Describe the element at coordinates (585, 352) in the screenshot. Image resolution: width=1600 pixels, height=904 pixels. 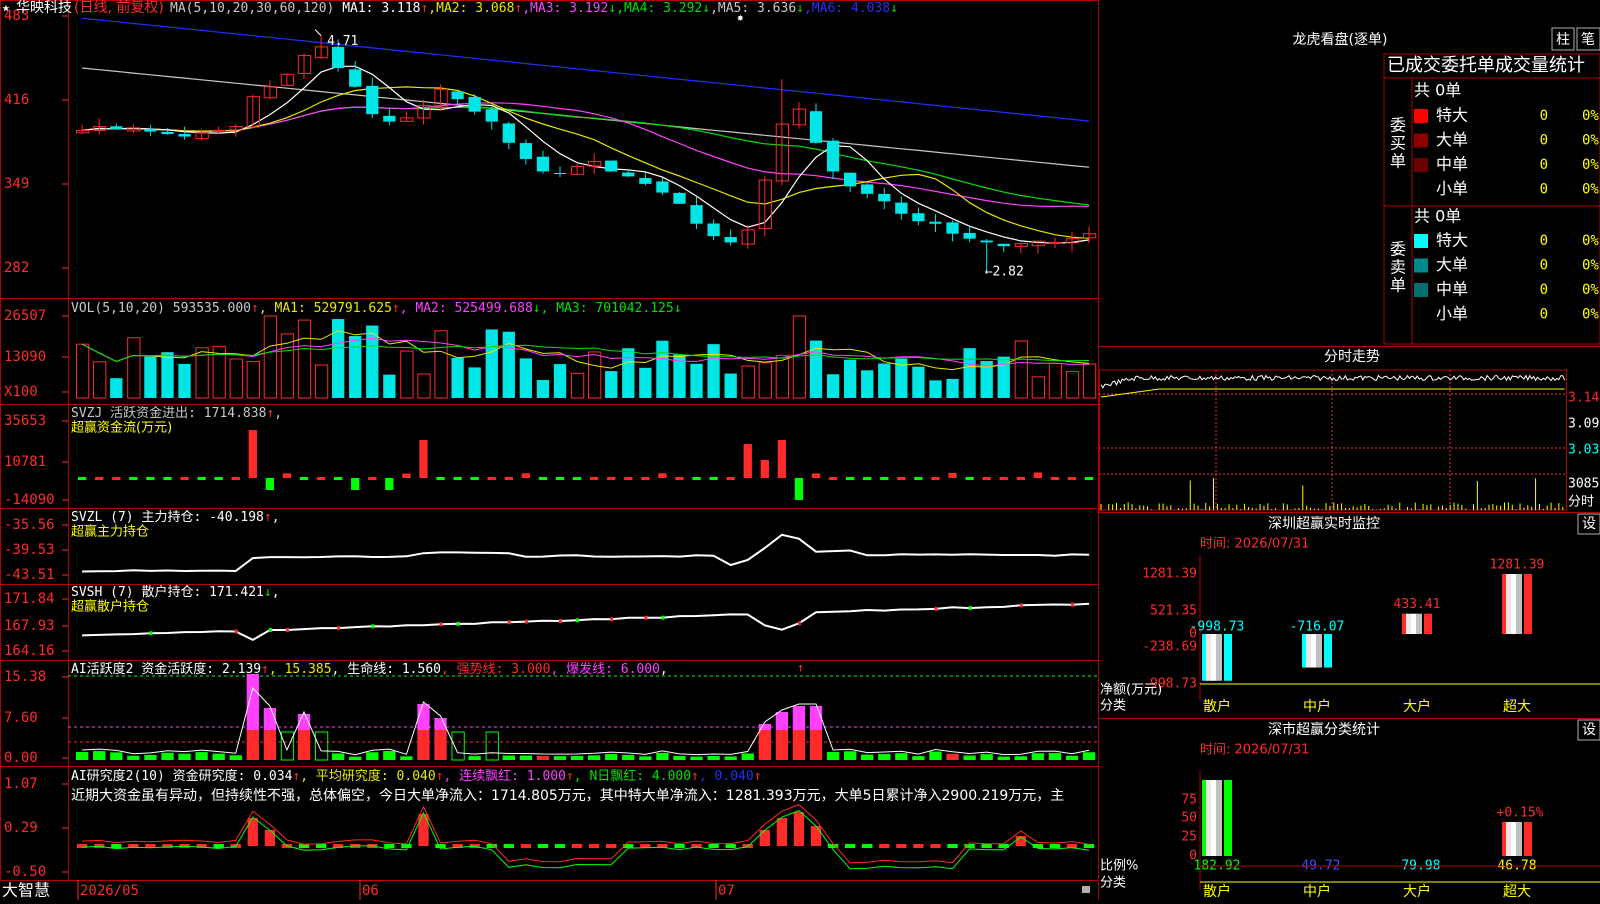
I see `vol-ma10-line` at that location.